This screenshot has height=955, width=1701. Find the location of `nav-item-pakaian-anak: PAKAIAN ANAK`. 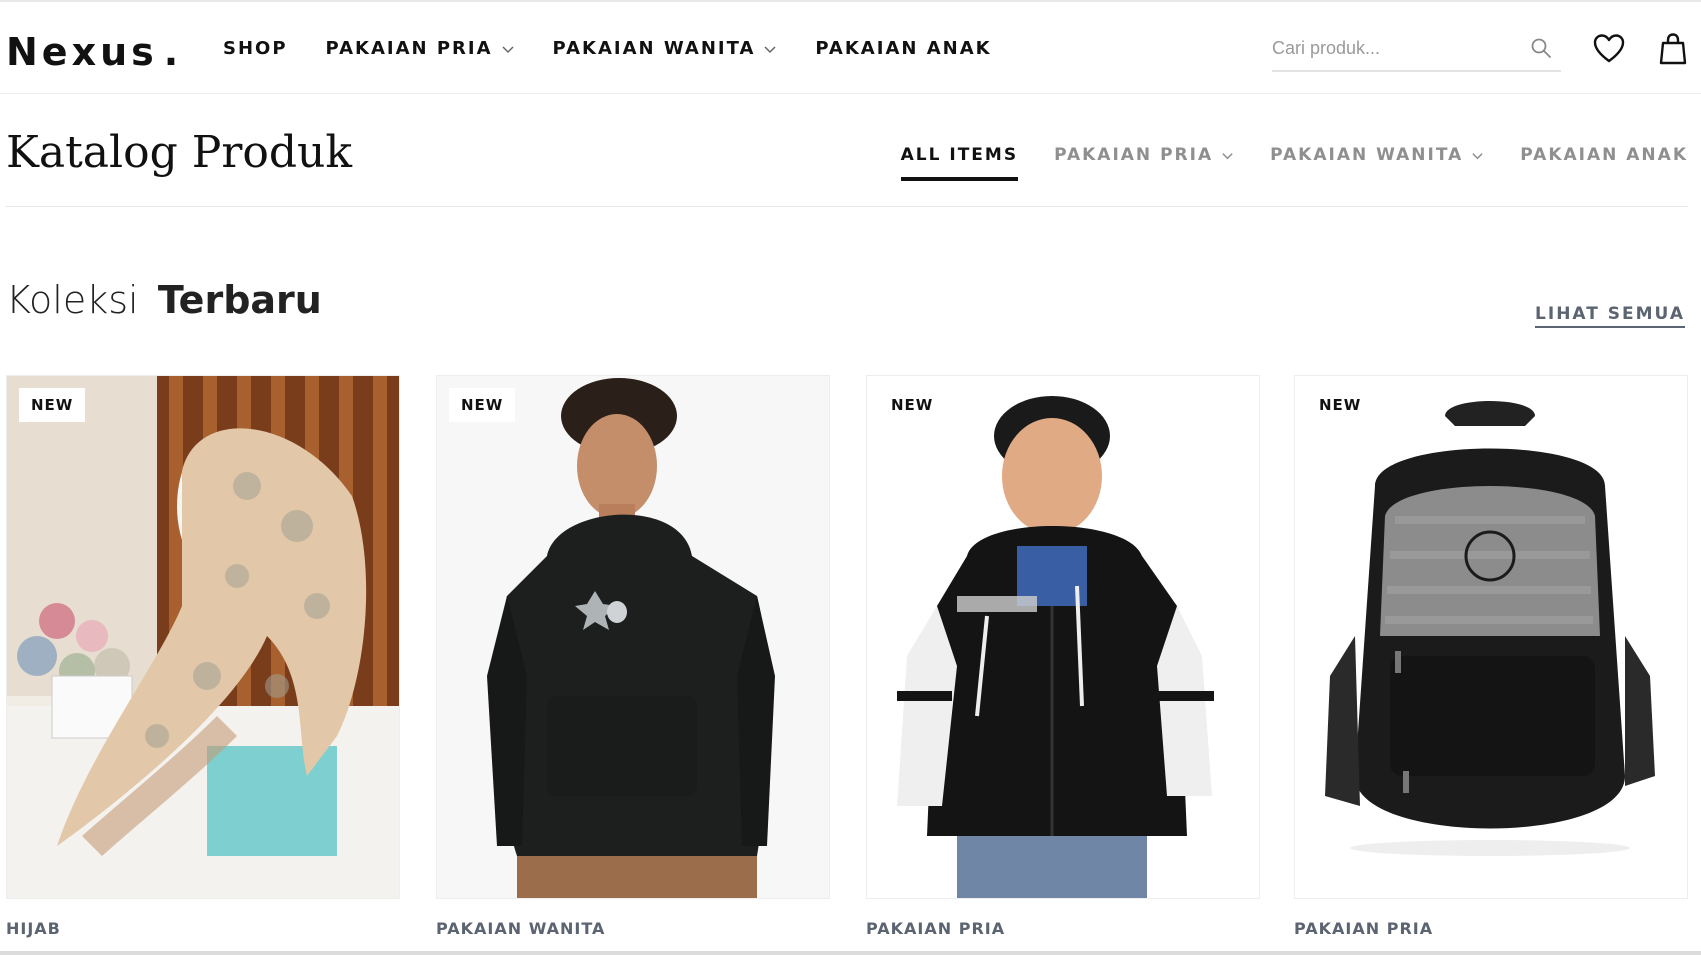

nav-item-pakaian-anak: PAKAIAN ANAK is located at coordinates (903, 48).